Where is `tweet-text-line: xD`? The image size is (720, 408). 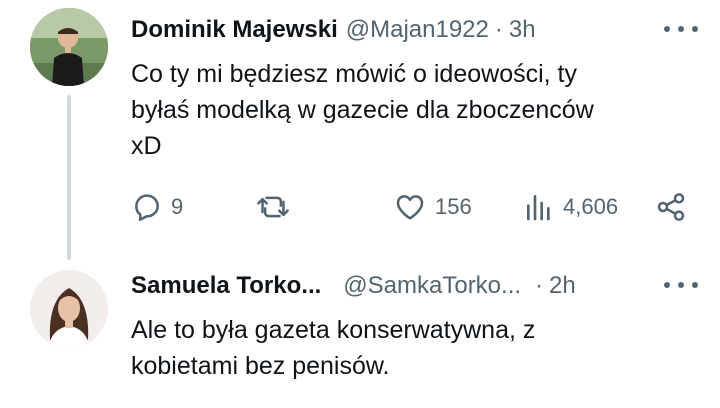 tweet-text-line: xD is located at coordinates (146, 146).